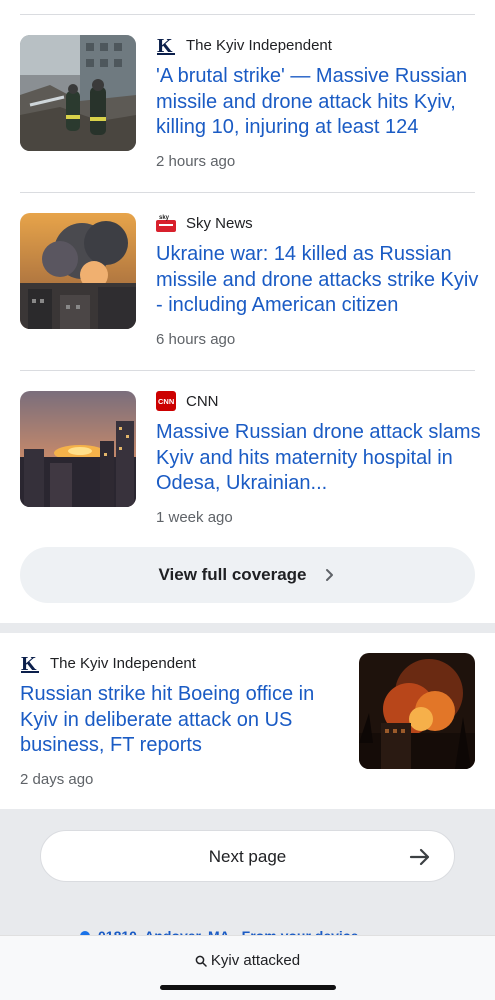 The image size is (495, 1000). What do you see at coordinates (57, 779) in the screenshot?
I see `article-age: 2 days ago` at bounding box center [57, 779].